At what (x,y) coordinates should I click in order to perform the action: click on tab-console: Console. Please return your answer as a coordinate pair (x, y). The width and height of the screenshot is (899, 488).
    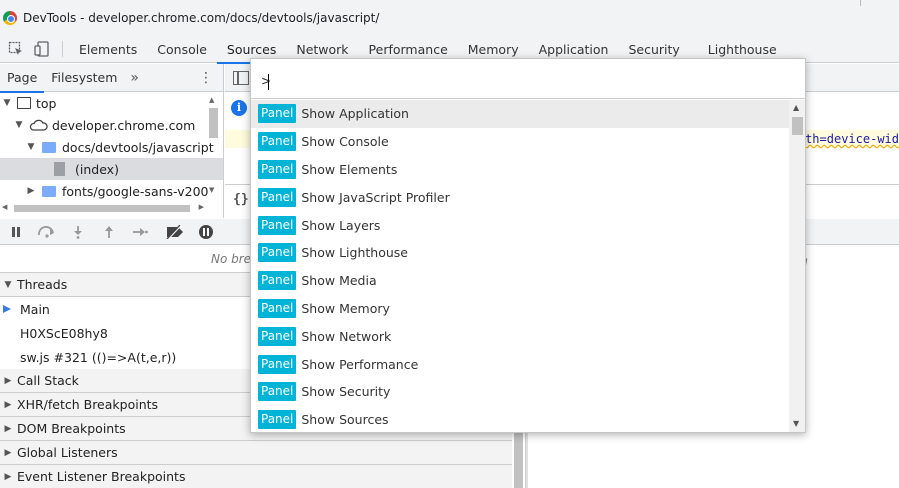
    Looking at the image, I should click on (182, 49).